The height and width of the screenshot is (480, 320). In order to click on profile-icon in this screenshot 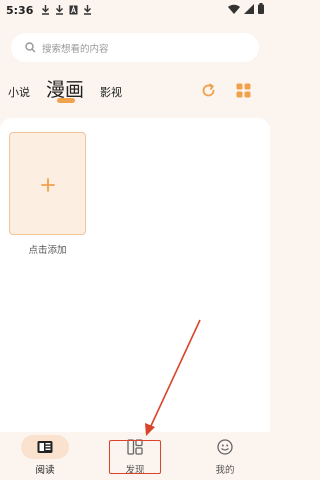, I will do `click(225, 447)`.